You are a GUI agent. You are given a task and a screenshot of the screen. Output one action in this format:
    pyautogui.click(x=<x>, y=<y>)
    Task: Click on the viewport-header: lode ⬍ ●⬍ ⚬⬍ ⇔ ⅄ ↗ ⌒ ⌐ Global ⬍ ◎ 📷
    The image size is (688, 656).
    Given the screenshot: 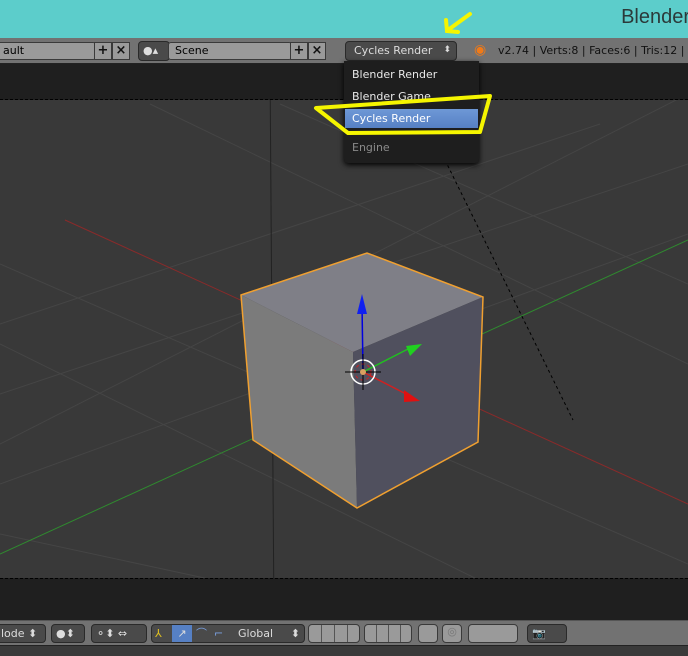 What is the action you would take?
    pyautogui.click(x=344, y=632)
    